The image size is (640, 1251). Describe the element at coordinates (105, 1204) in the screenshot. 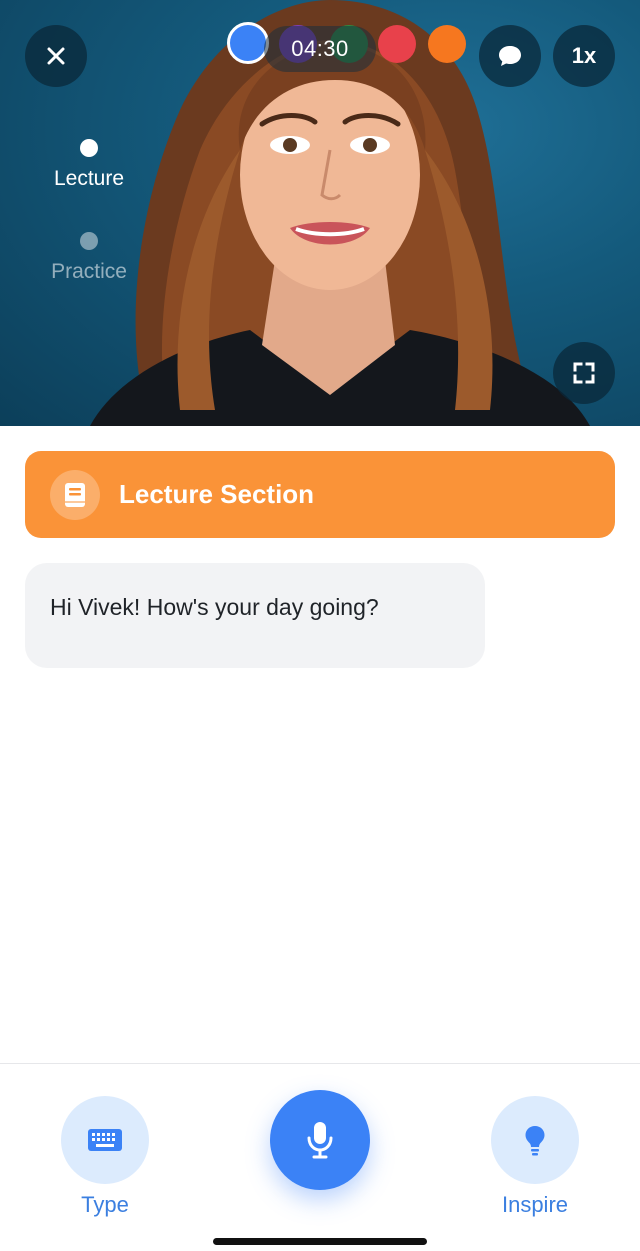

I see `type-label: Type` at that location.